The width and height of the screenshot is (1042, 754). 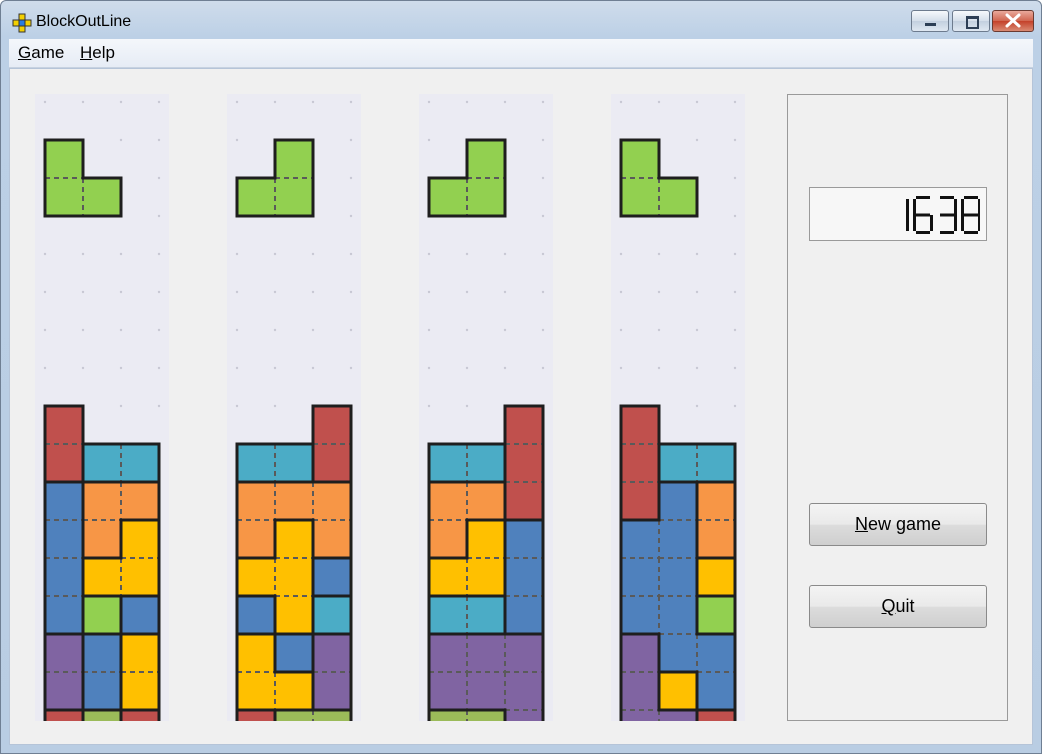 What do you see at coordinates (521, 20) in the screenshot?
I see `title-bar: BlockOutLine` at bounding box center [521, 20].